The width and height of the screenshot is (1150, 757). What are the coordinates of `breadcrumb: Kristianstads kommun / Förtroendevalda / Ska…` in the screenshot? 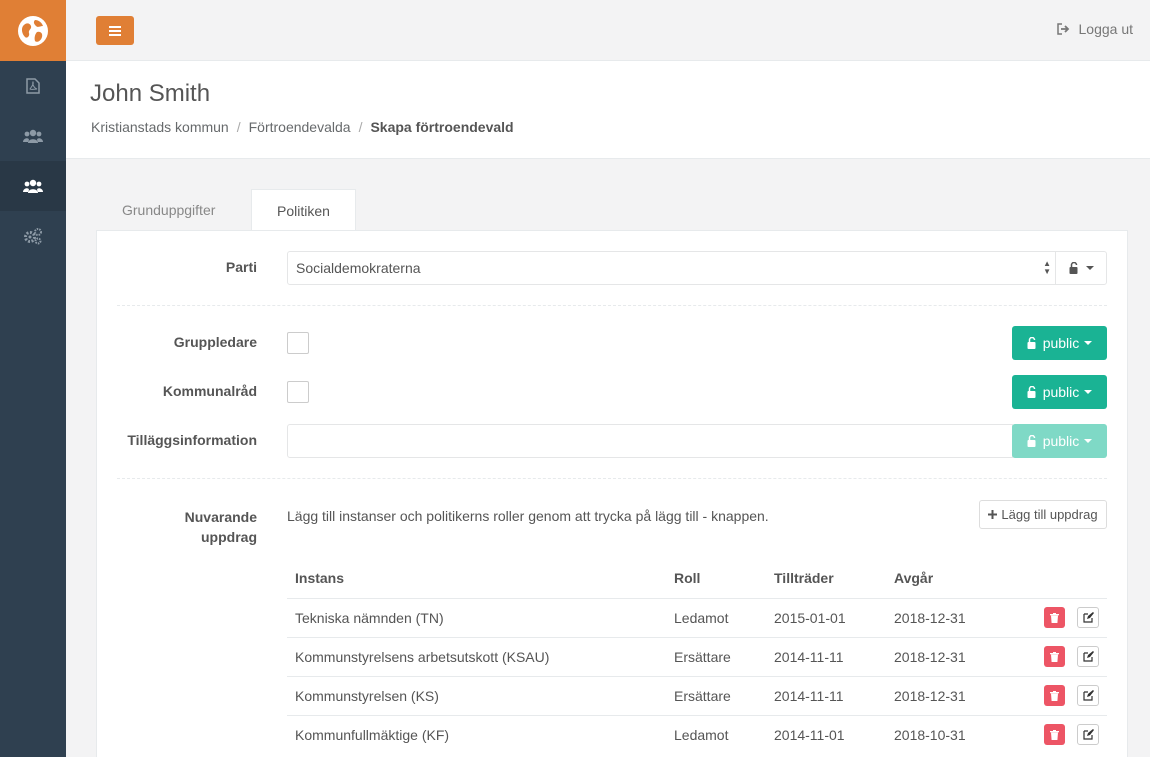 It's located at (302, 127).